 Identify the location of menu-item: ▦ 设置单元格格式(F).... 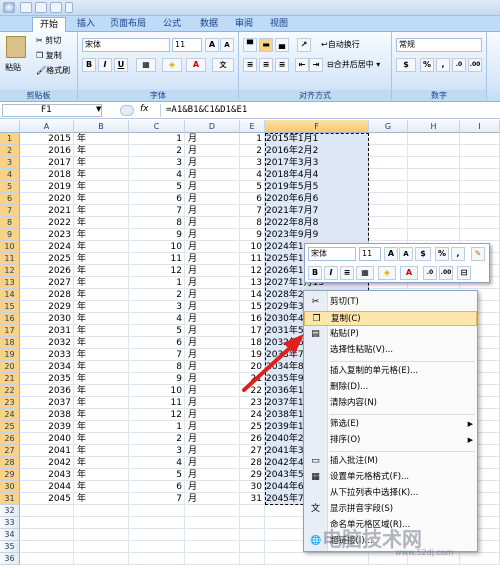
(390, 477).